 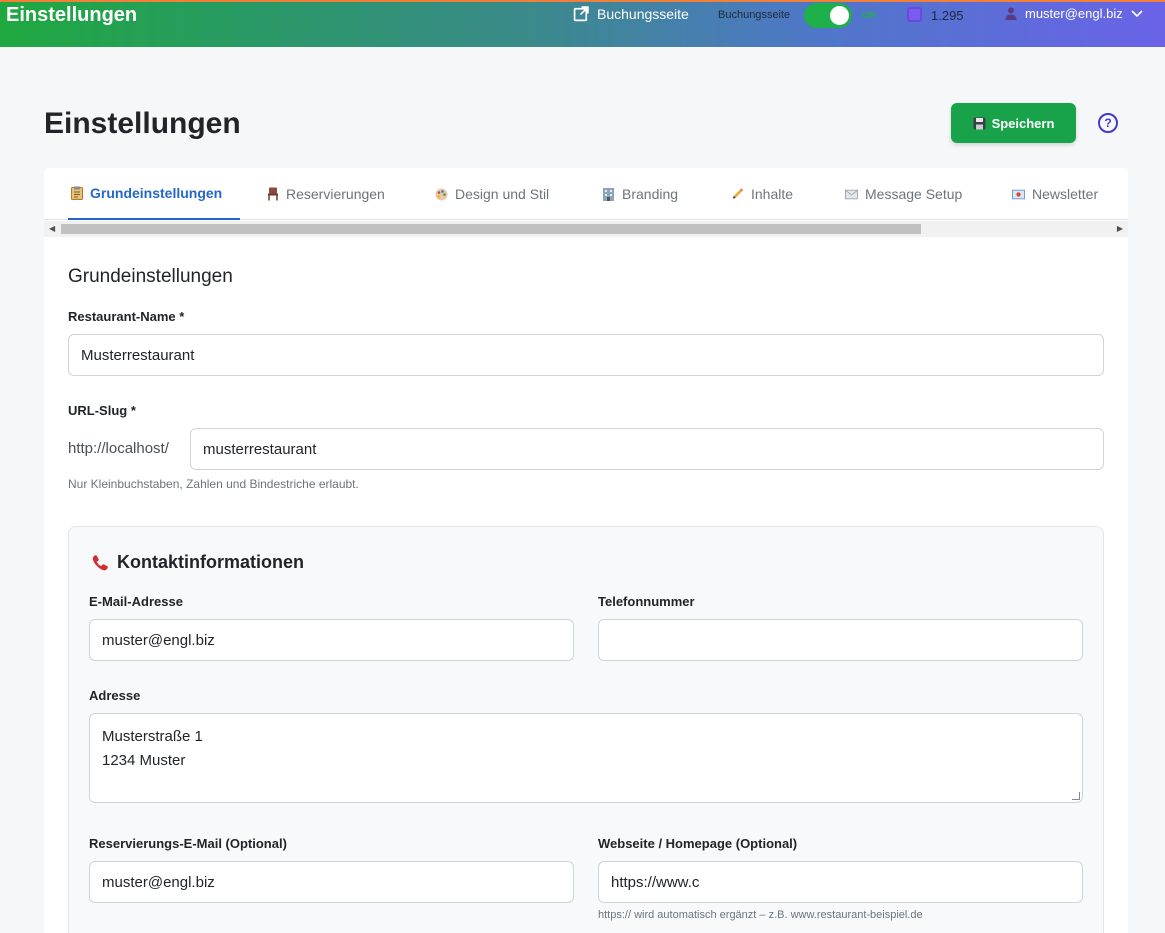 I want to click on clipboard-icon, so click(x=76, y=193).